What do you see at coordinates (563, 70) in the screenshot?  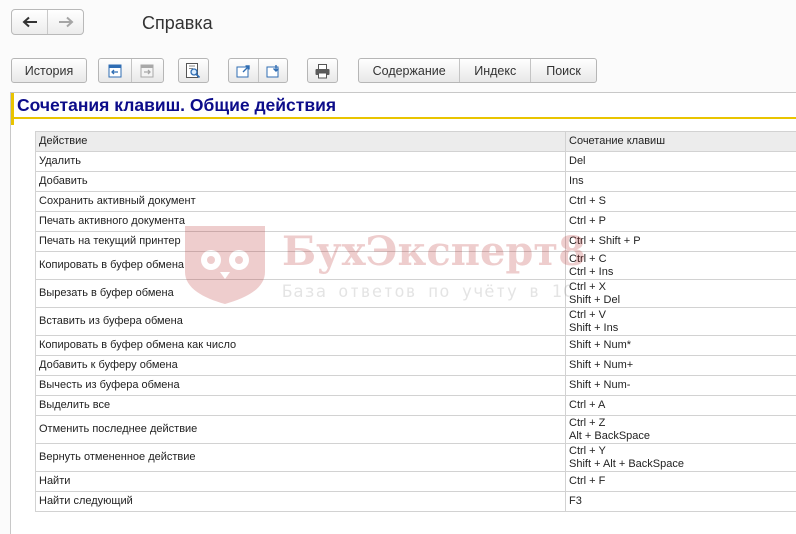 I see `tab-search: Поиск` at bounding box center [563, 70].